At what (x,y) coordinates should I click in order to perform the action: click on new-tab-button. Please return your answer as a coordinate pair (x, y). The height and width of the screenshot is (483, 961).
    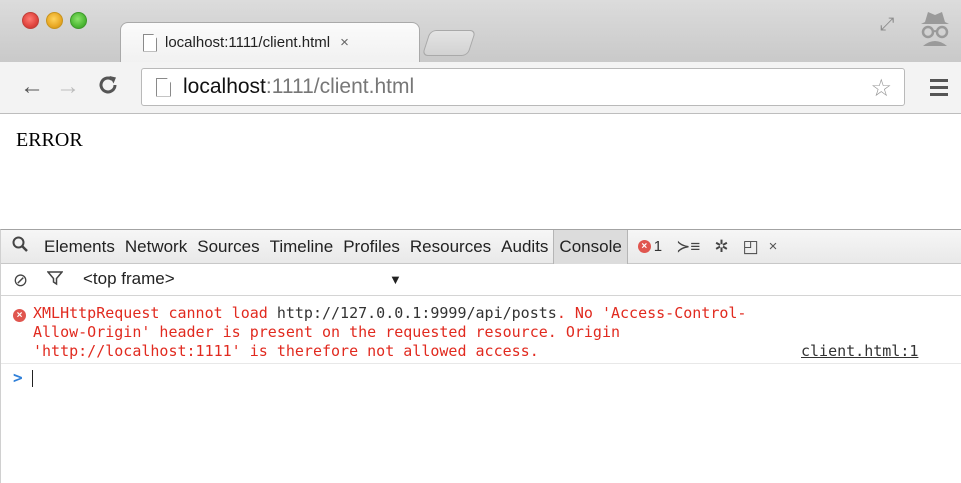
    Looking at the image, I should click on (449, 43).